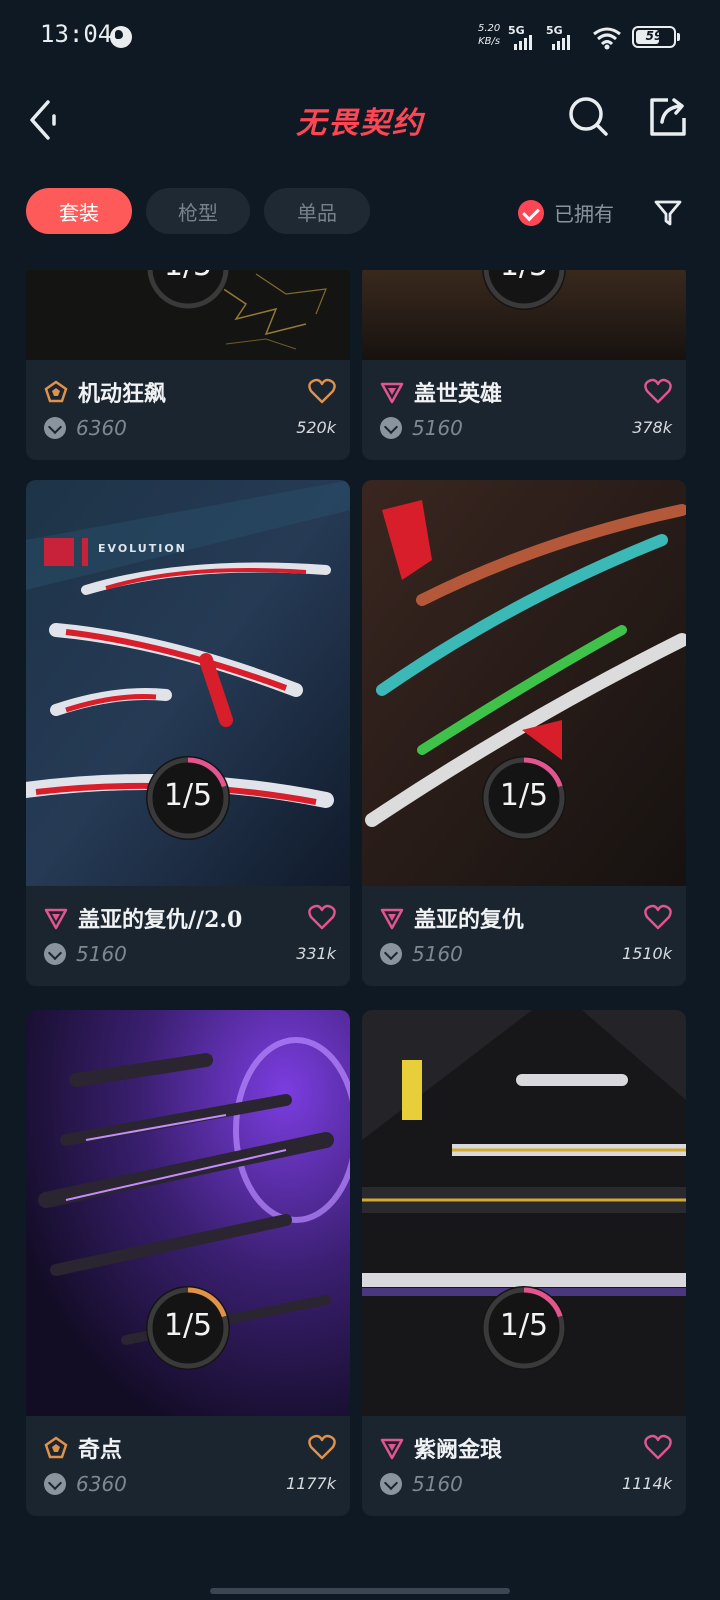 The width and height of the screenshot is (720, 1600). Describe the element at coordinates (188, 733) in the screenshot. I see `bundle-card: EVOLUTION 1/5 盖亚的复仇//2.0 5160 331k` at that location.